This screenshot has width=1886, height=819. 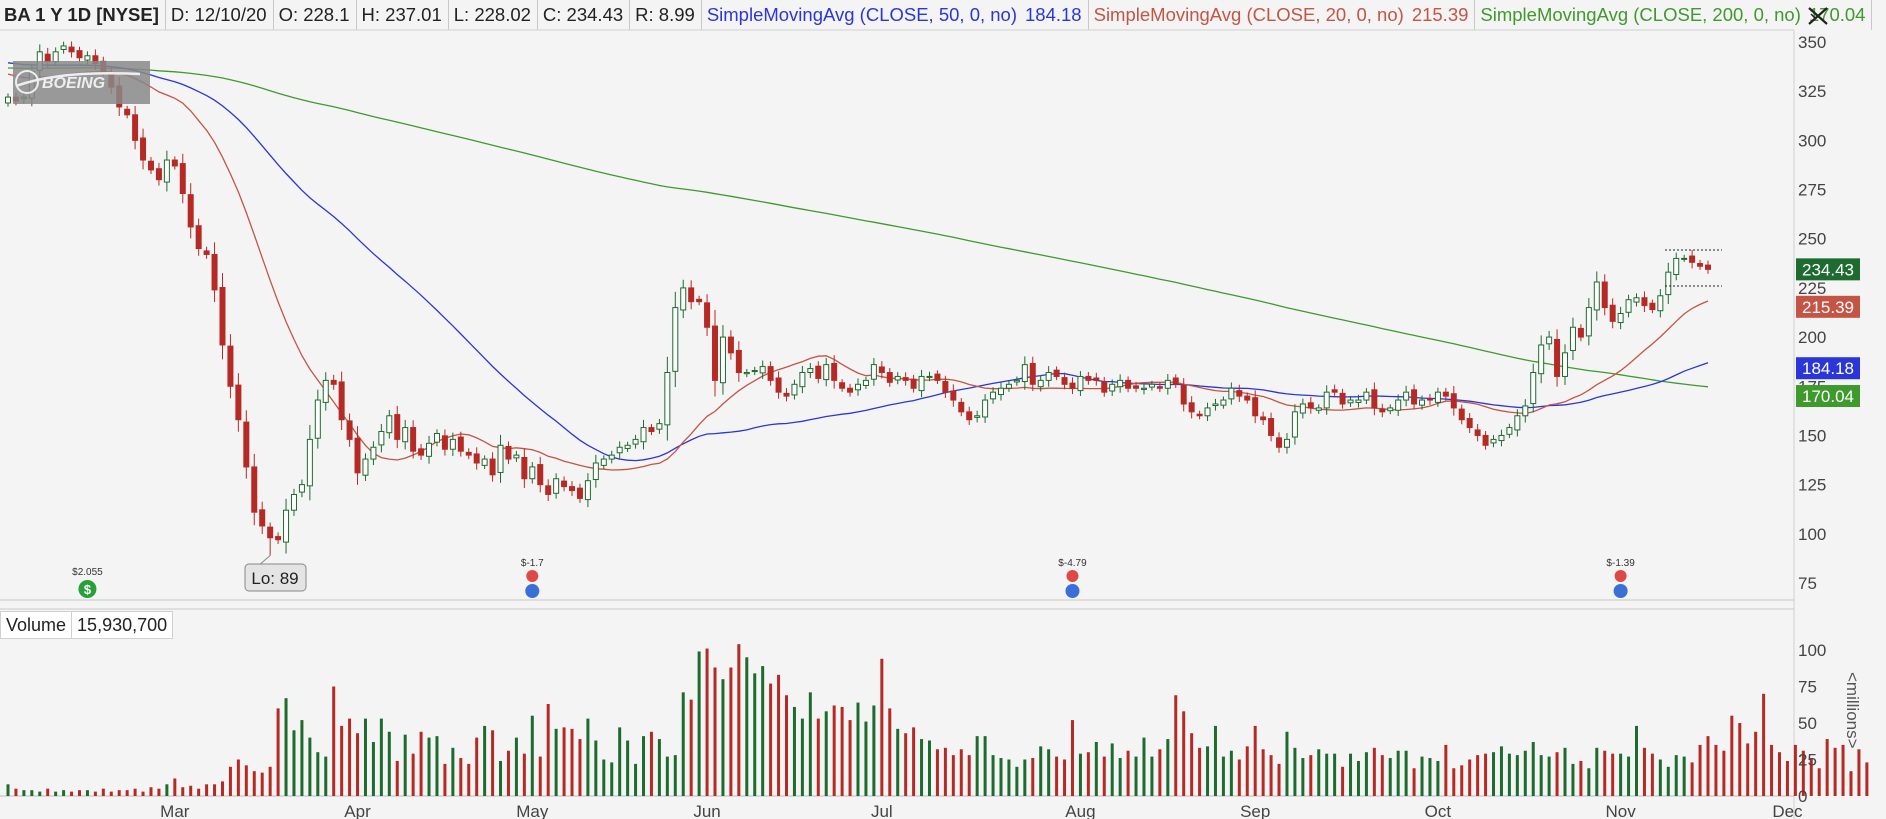 I want to click on month-tick-label: Jul, so click(x=882, y=810).